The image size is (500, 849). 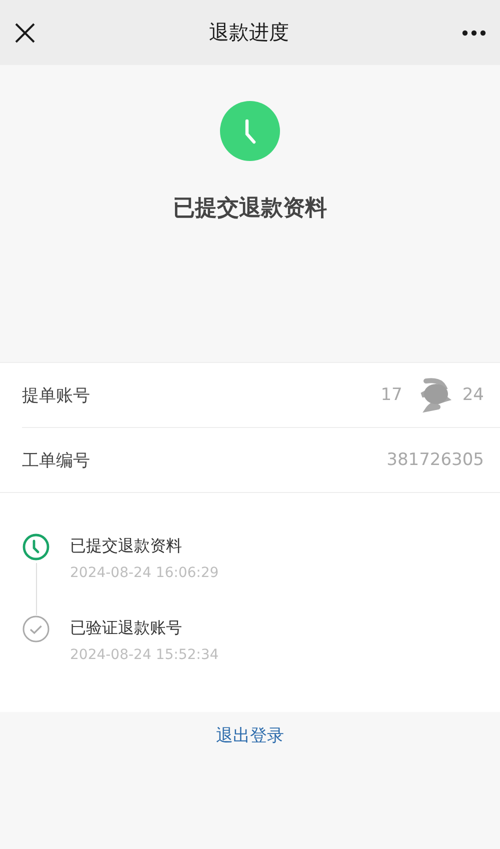 I want to click on more-button, so click(x=474, y=33).